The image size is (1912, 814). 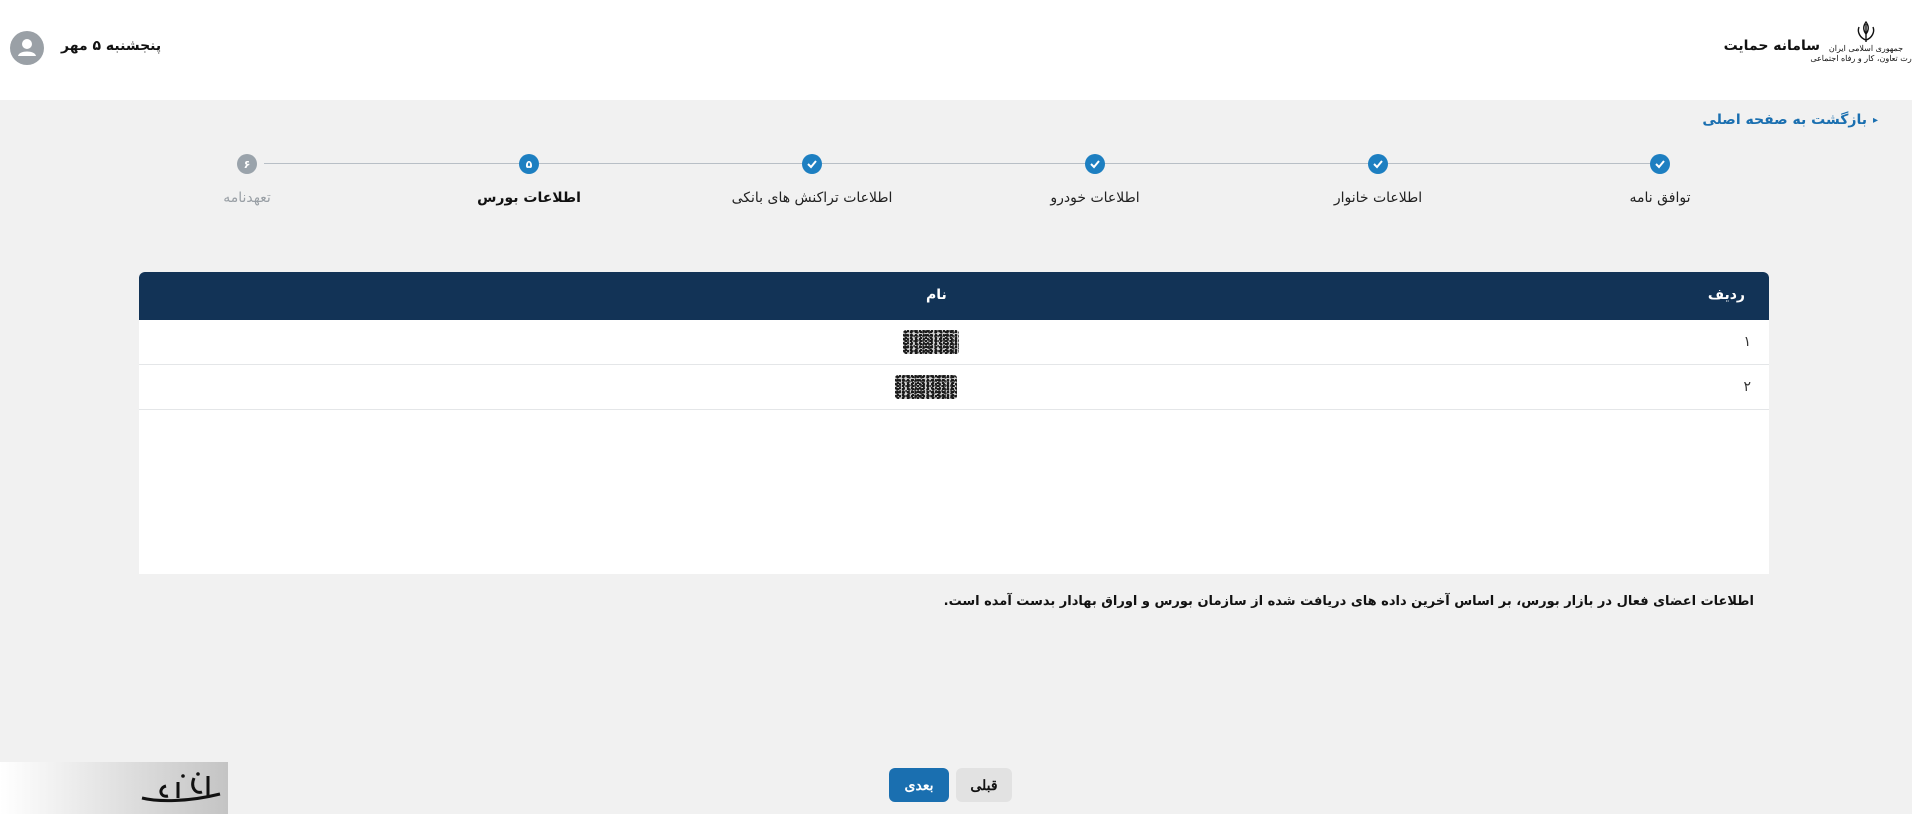 I want to click on step-6-label: تعهدنامه, so click(x=247, y=198).